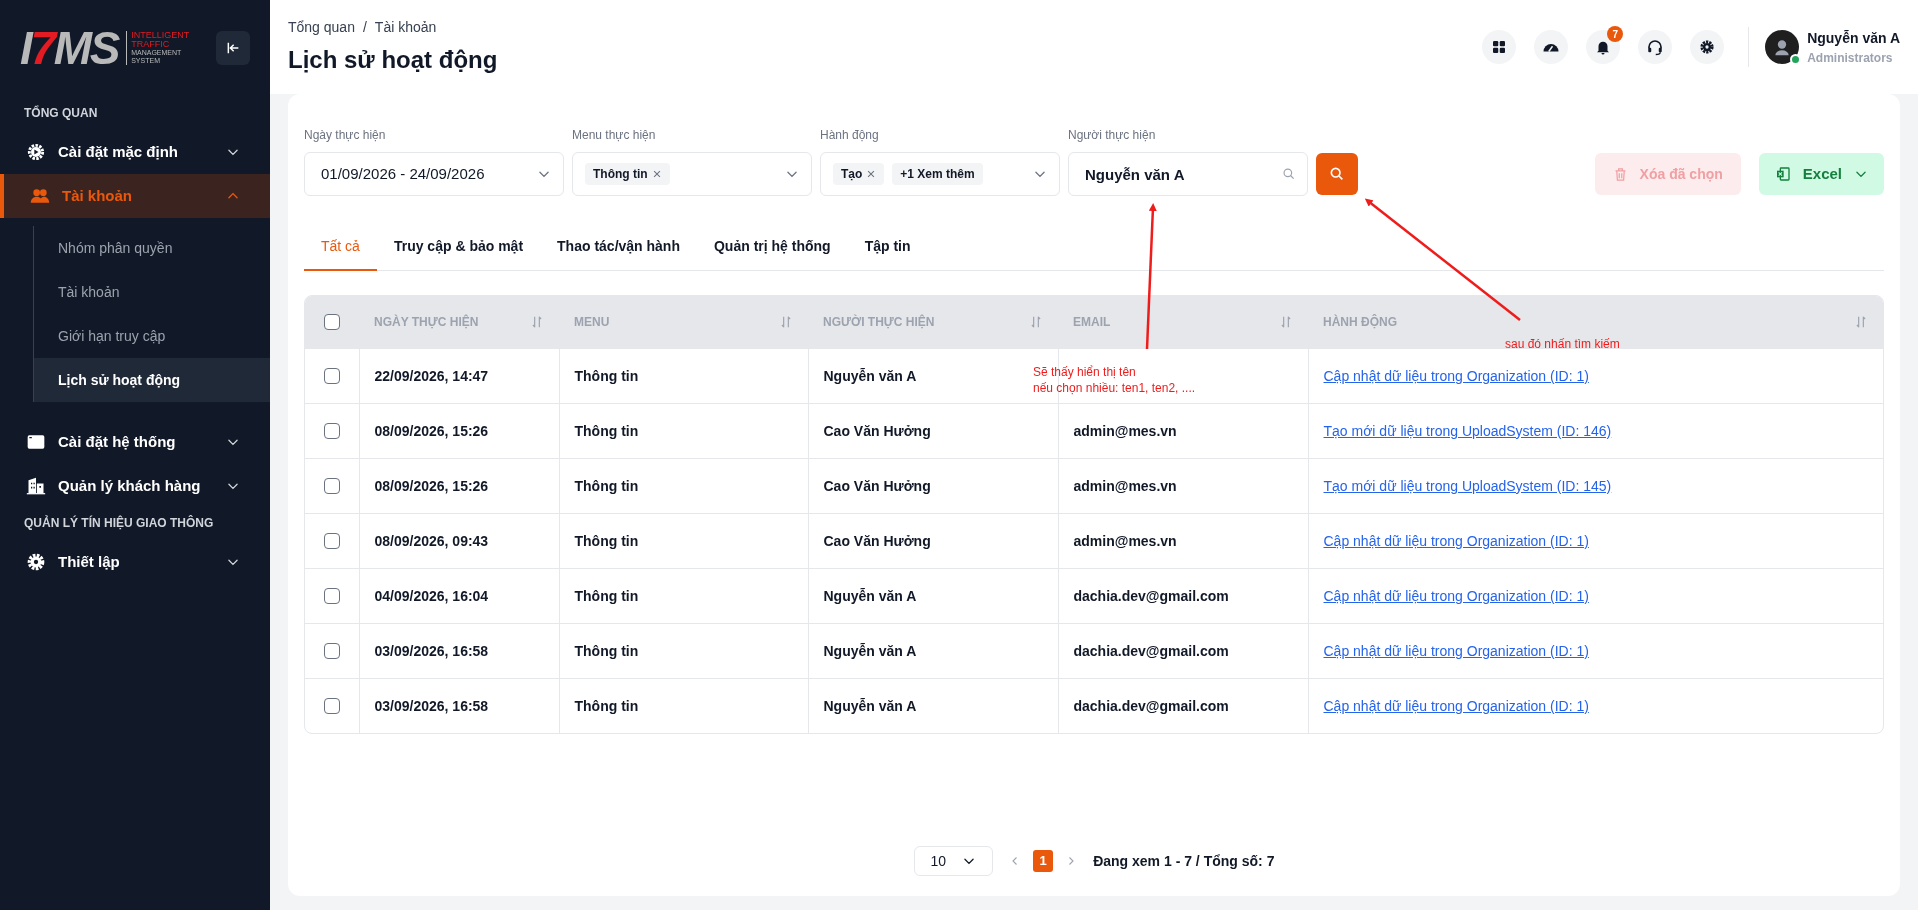 This screenshot has height=910, width=1918. Describe the element at coordinates (1467, 485) in the screenshot. I see `action-link: Tạo mới dữ liệu trong UploadSystem (ID: 145)` at that location.